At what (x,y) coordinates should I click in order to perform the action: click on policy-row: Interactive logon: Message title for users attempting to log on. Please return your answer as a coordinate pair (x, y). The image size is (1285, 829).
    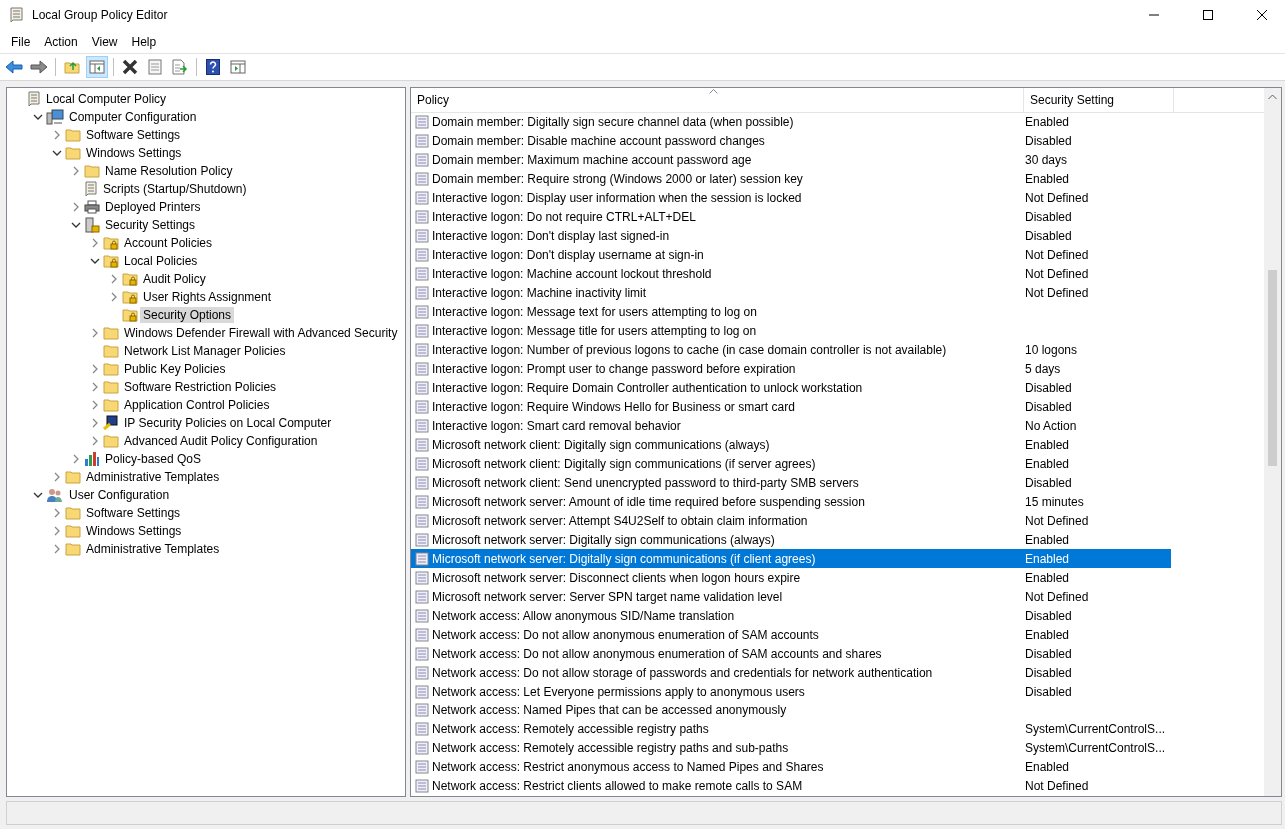
    Looking at the image, I should click on (791, 331).